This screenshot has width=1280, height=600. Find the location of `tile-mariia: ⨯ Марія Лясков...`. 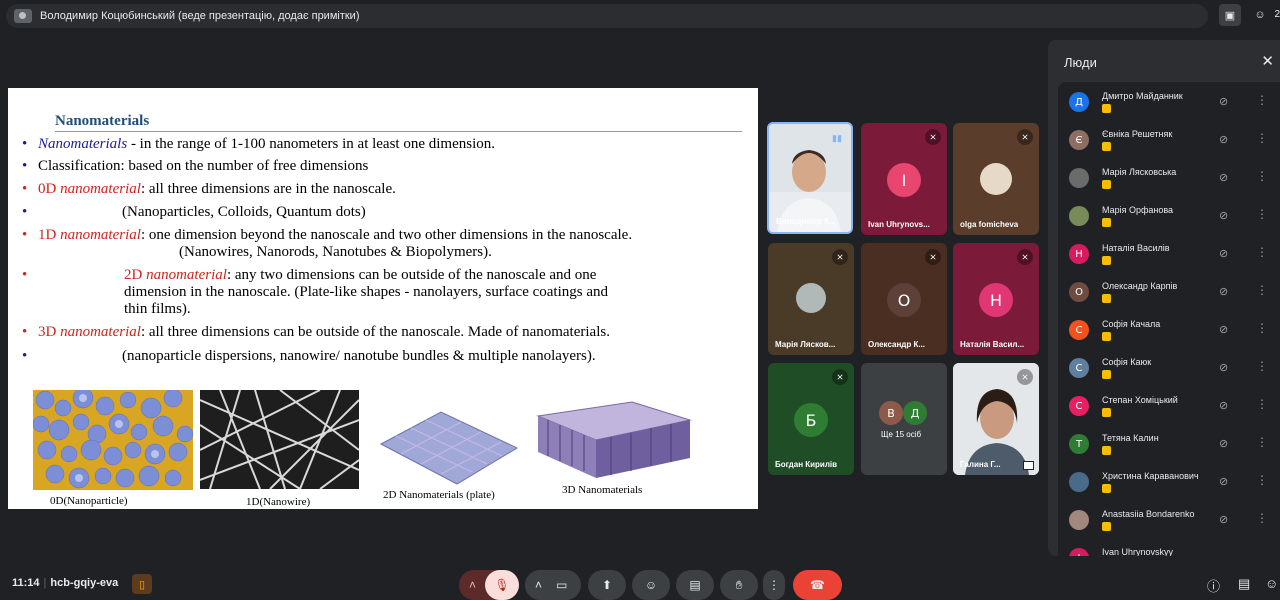

tile-mariia: ⨯ Марія Лясков... is located at coordinates (811, 299).